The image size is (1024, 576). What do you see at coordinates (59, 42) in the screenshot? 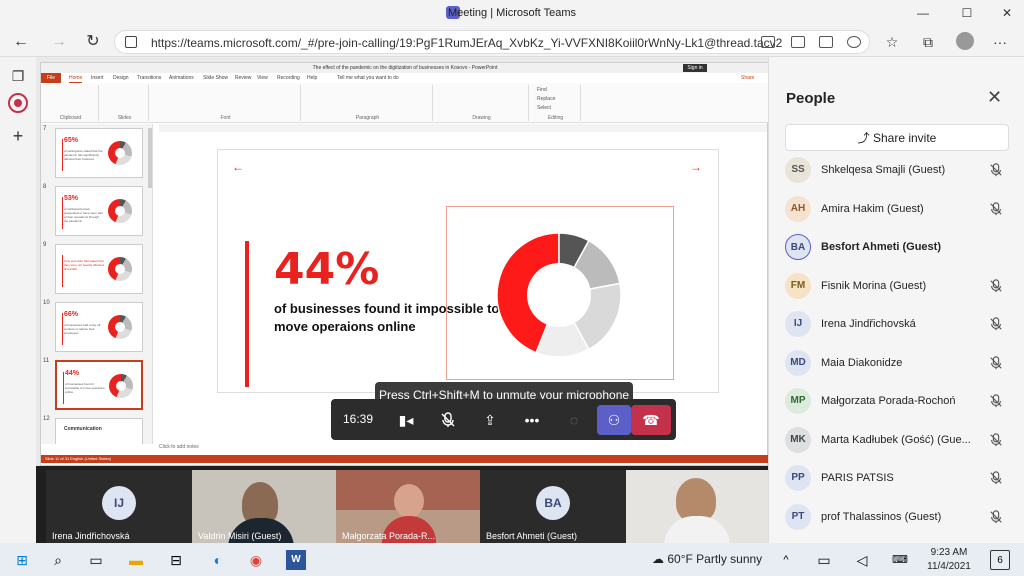
I see `forward-arrow-icon: →` at bounding box center [59, 42].